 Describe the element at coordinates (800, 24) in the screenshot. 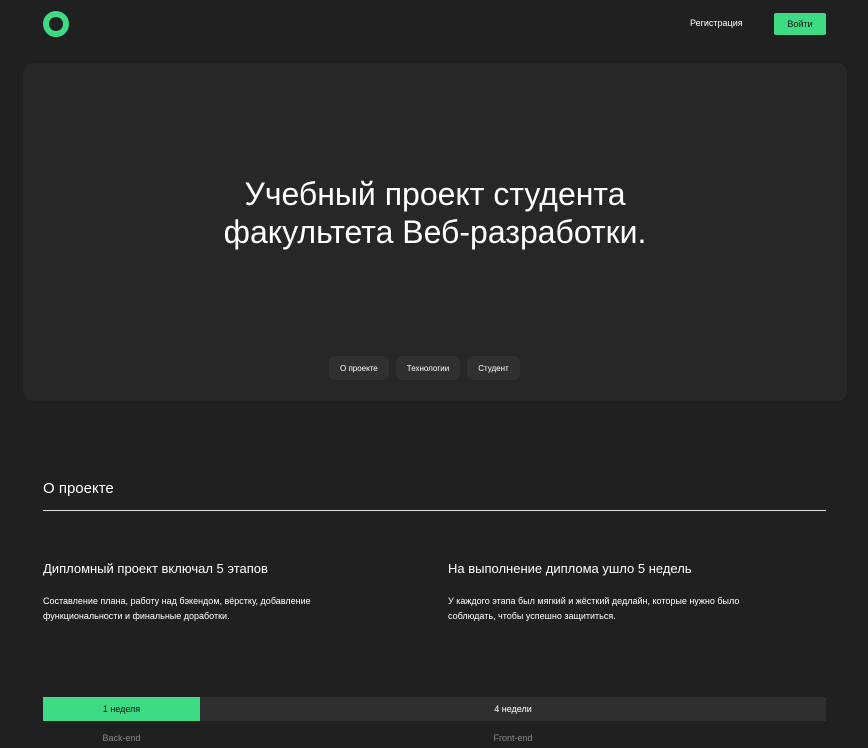

I see `login-button: Войти` at that location.